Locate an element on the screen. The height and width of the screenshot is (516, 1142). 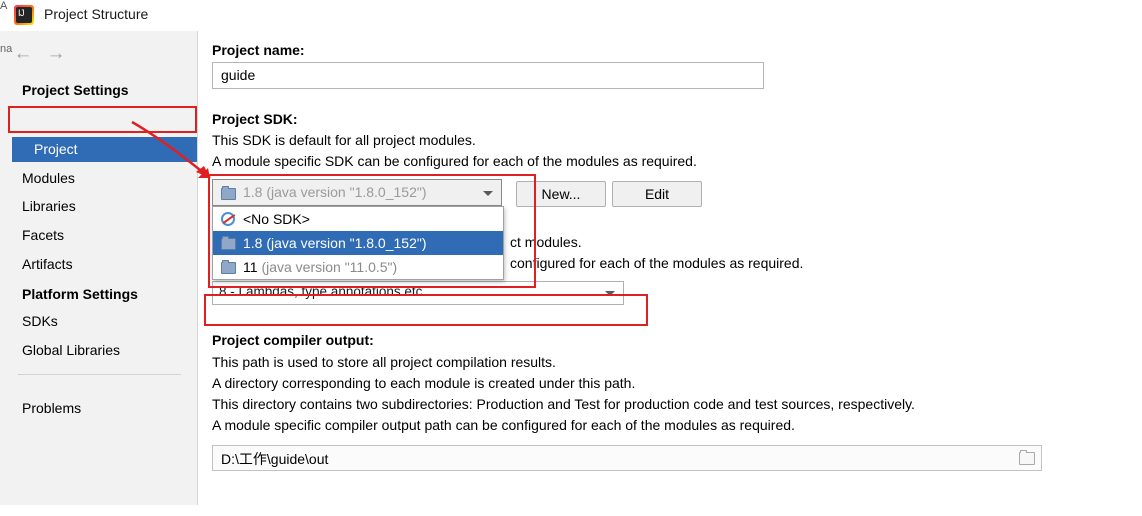
occluded-tail-1: ct modules. is located at coordinates (546, 242).